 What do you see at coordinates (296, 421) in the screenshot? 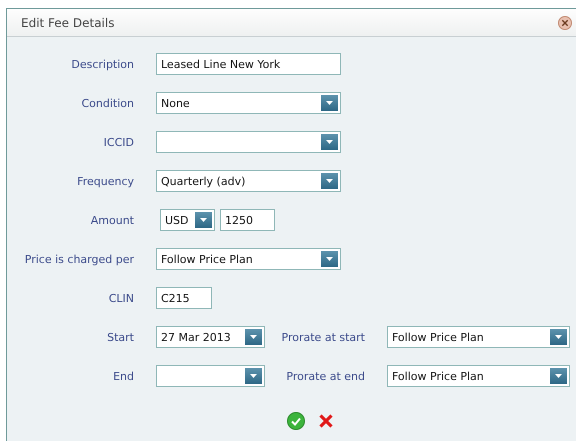
I see `confirm-icon` at bounding box center [296, 421].